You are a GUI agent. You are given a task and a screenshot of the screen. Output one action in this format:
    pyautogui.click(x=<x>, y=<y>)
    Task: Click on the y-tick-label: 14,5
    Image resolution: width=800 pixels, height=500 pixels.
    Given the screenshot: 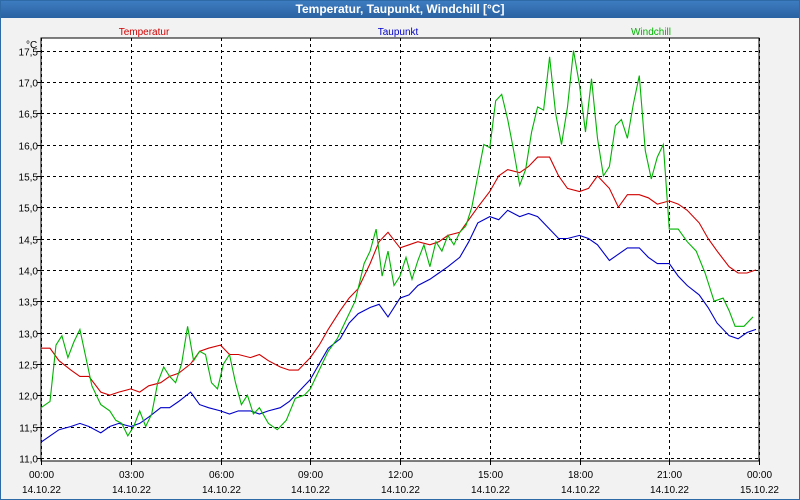 What is the action you would take?
    pyautogui.click(x=29, y=241)
    